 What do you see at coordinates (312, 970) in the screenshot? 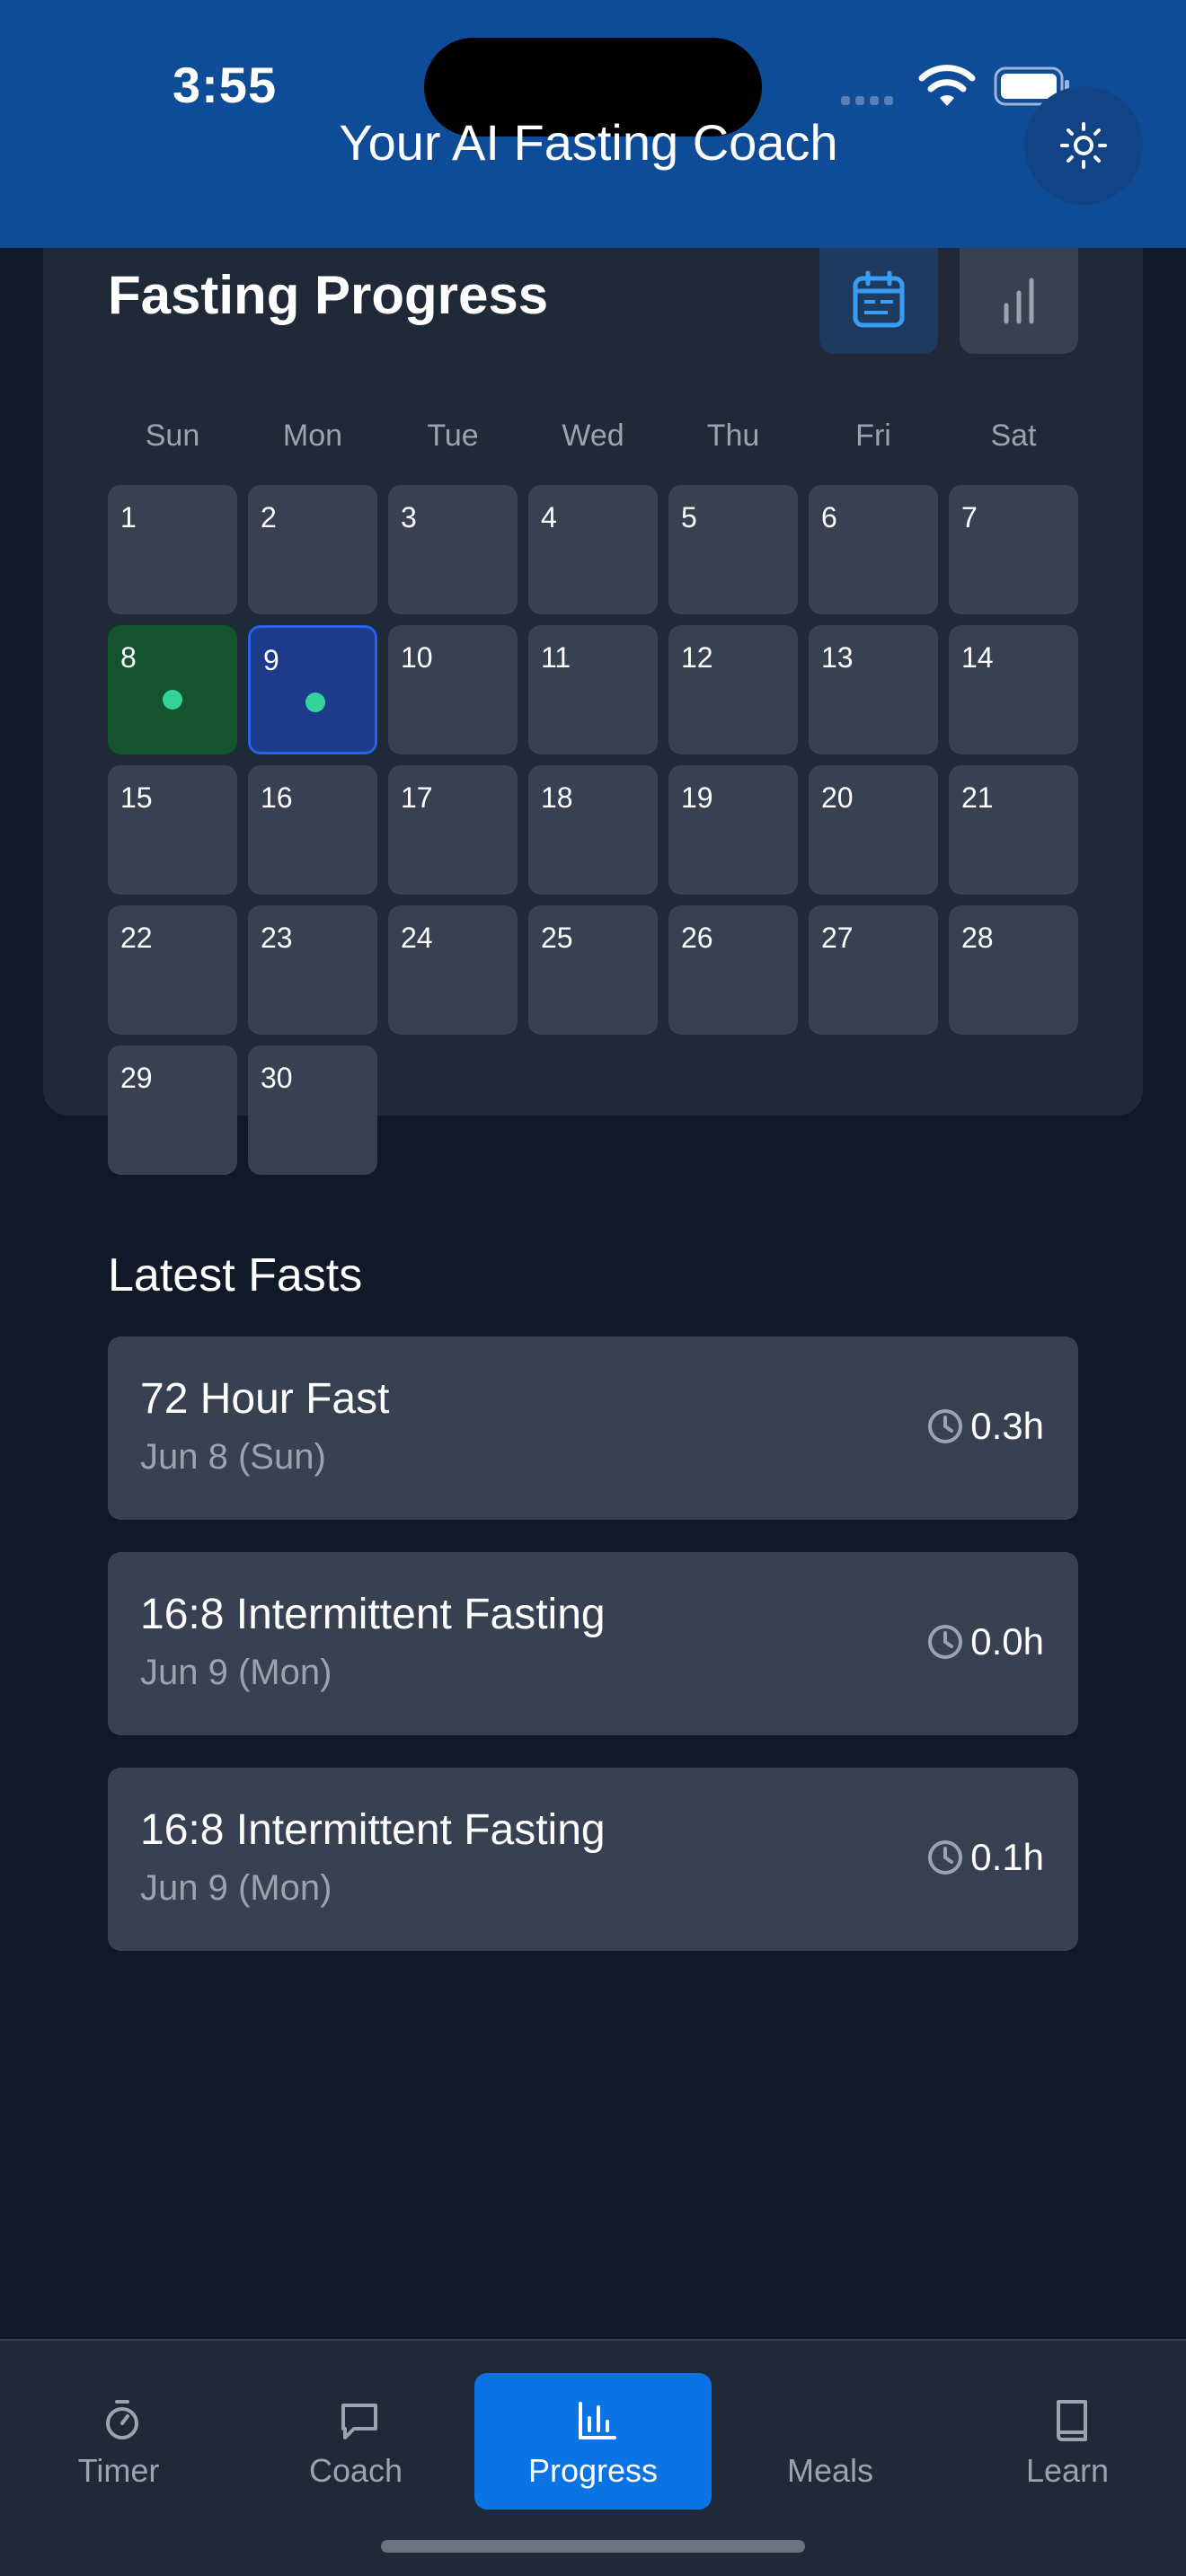
I see `calendar-day-23: 23` at bounding box center [312, 970].